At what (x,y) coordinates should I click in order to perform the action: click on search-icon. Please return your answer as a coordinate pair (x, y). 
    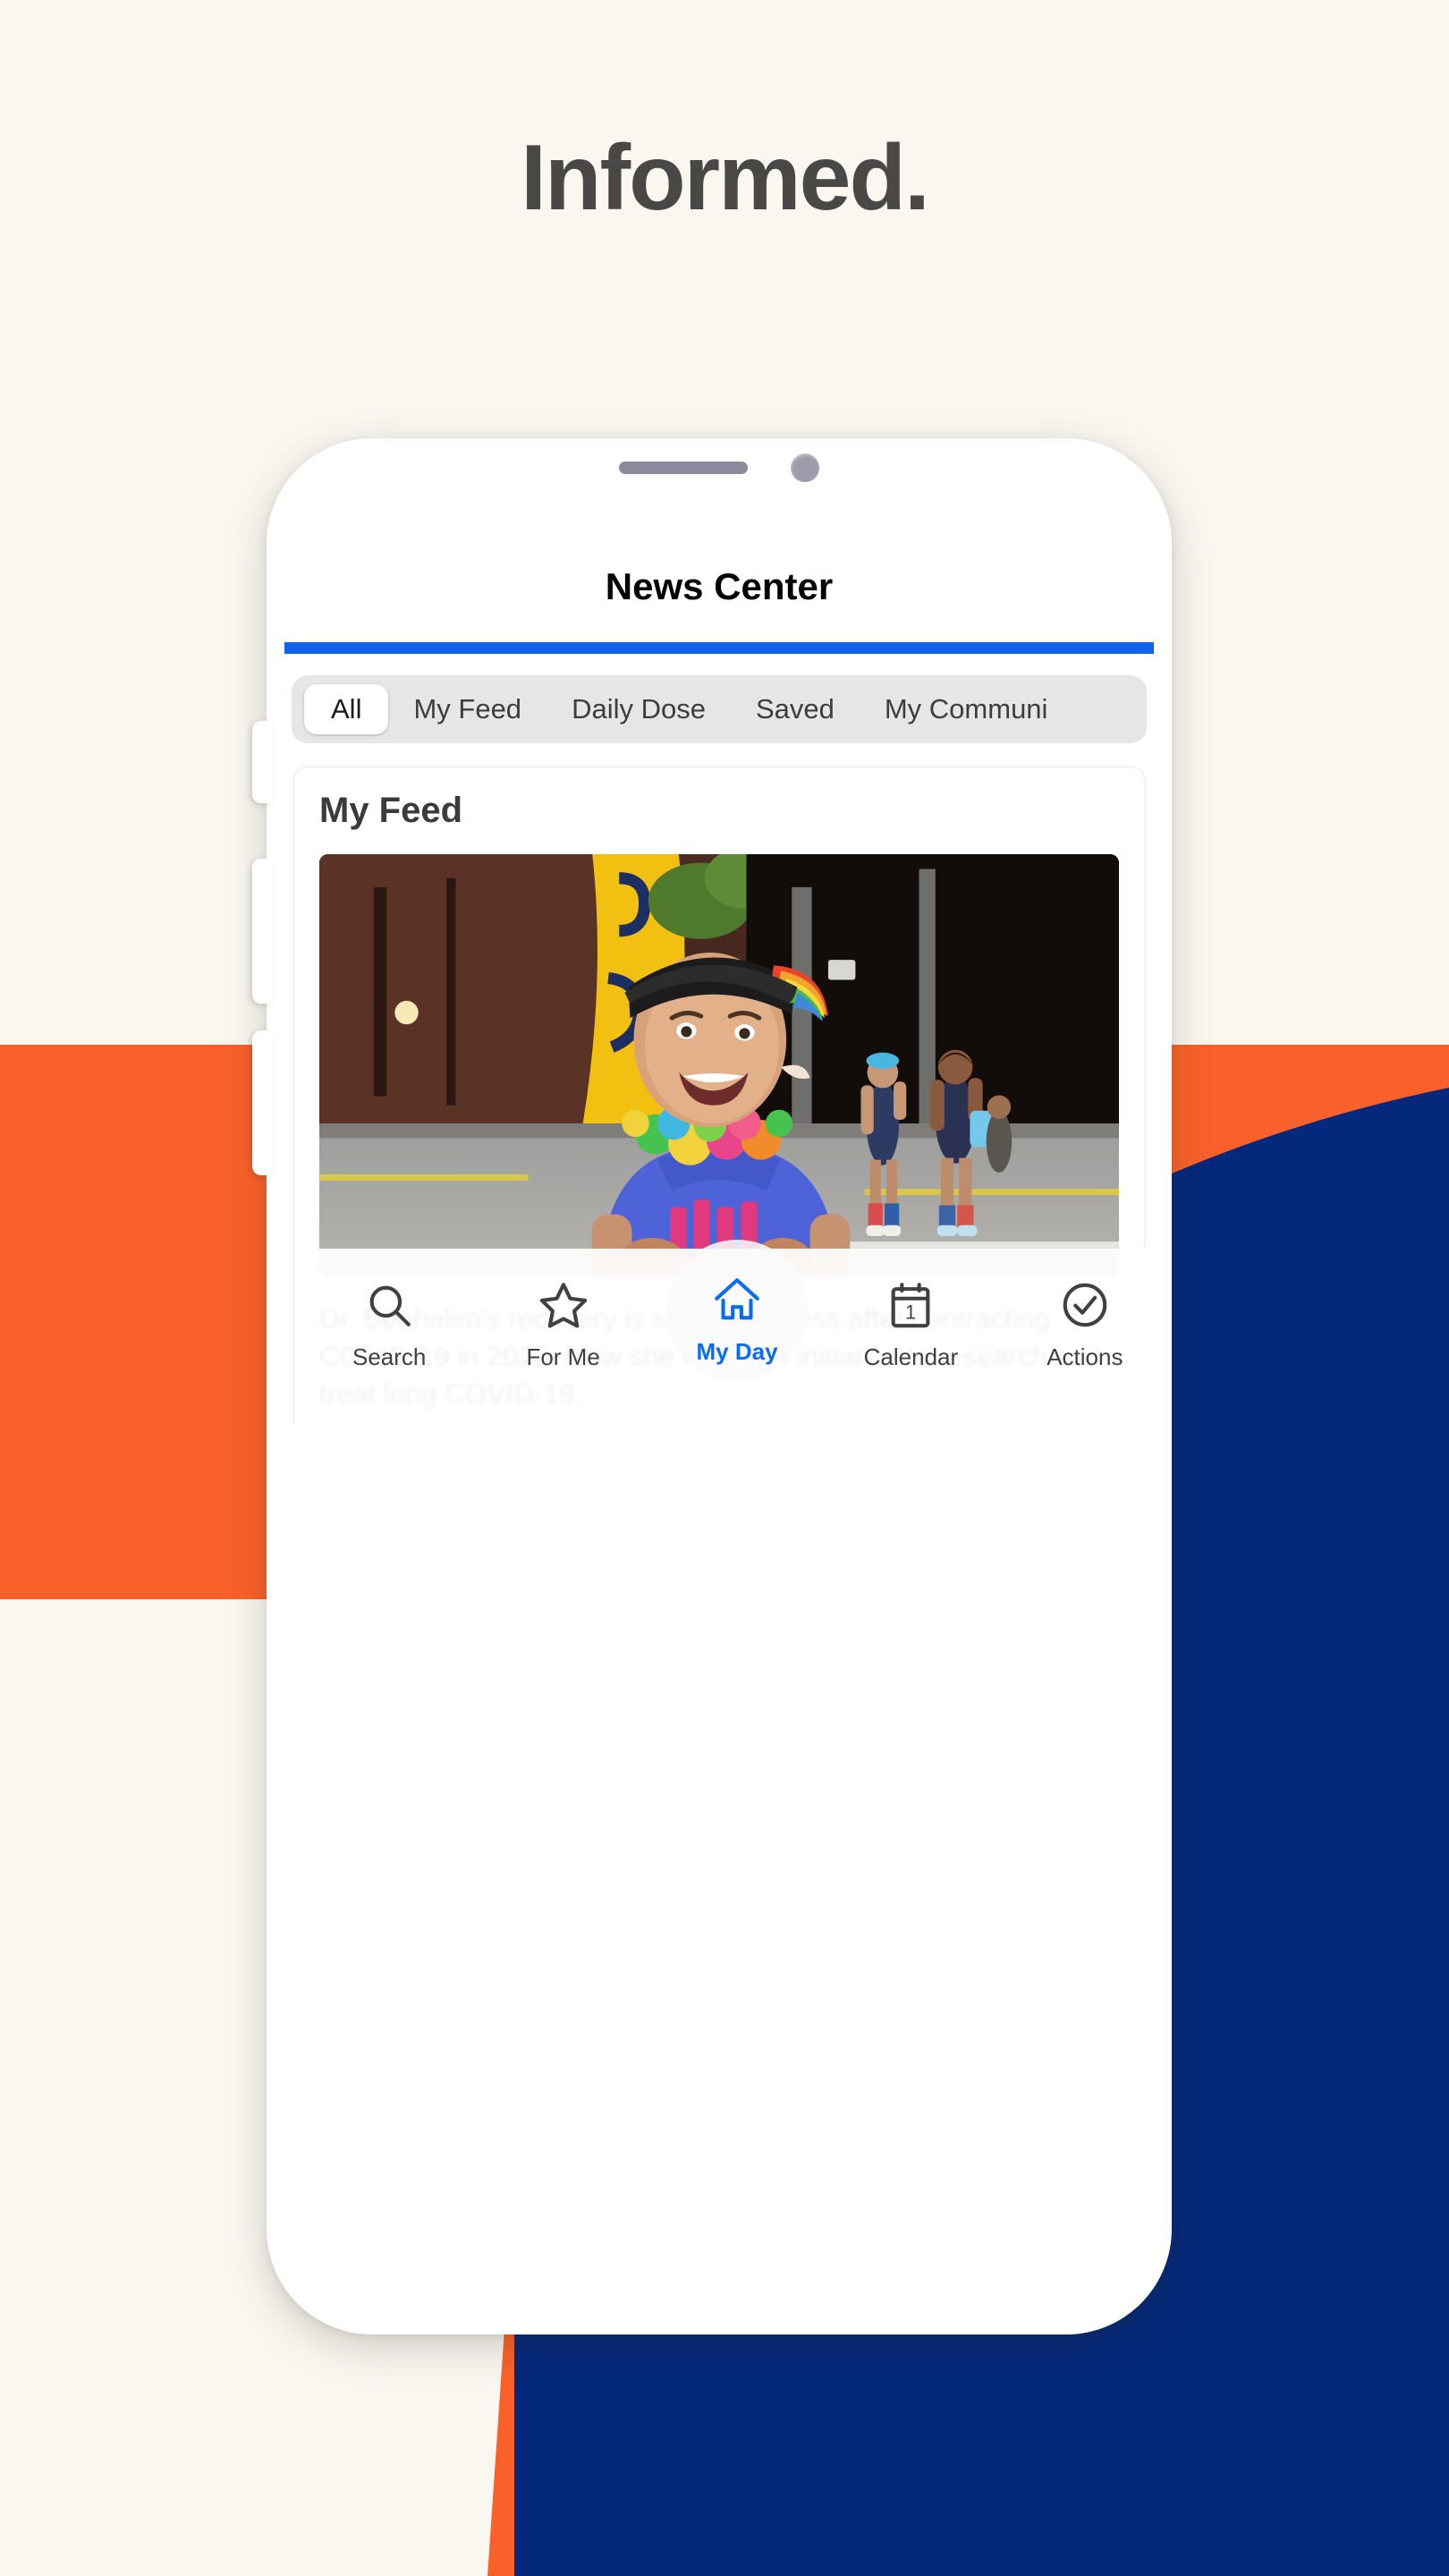
    Looking at the image, I should click on (390, 1305).